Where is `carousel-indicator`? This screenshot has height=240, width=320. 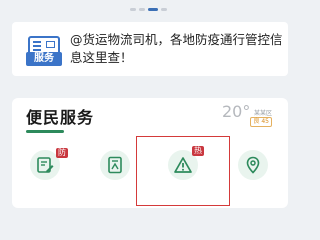
carousel-indicator is located at coordinates (150, 10).